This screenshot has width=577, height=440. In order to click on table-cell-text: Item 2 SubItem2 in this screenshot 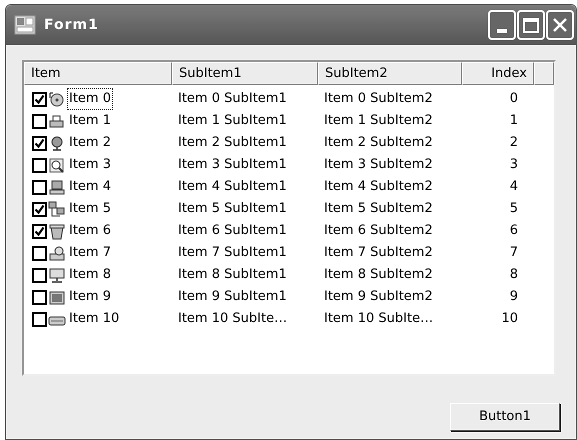, I will do `click(378, 143)`.